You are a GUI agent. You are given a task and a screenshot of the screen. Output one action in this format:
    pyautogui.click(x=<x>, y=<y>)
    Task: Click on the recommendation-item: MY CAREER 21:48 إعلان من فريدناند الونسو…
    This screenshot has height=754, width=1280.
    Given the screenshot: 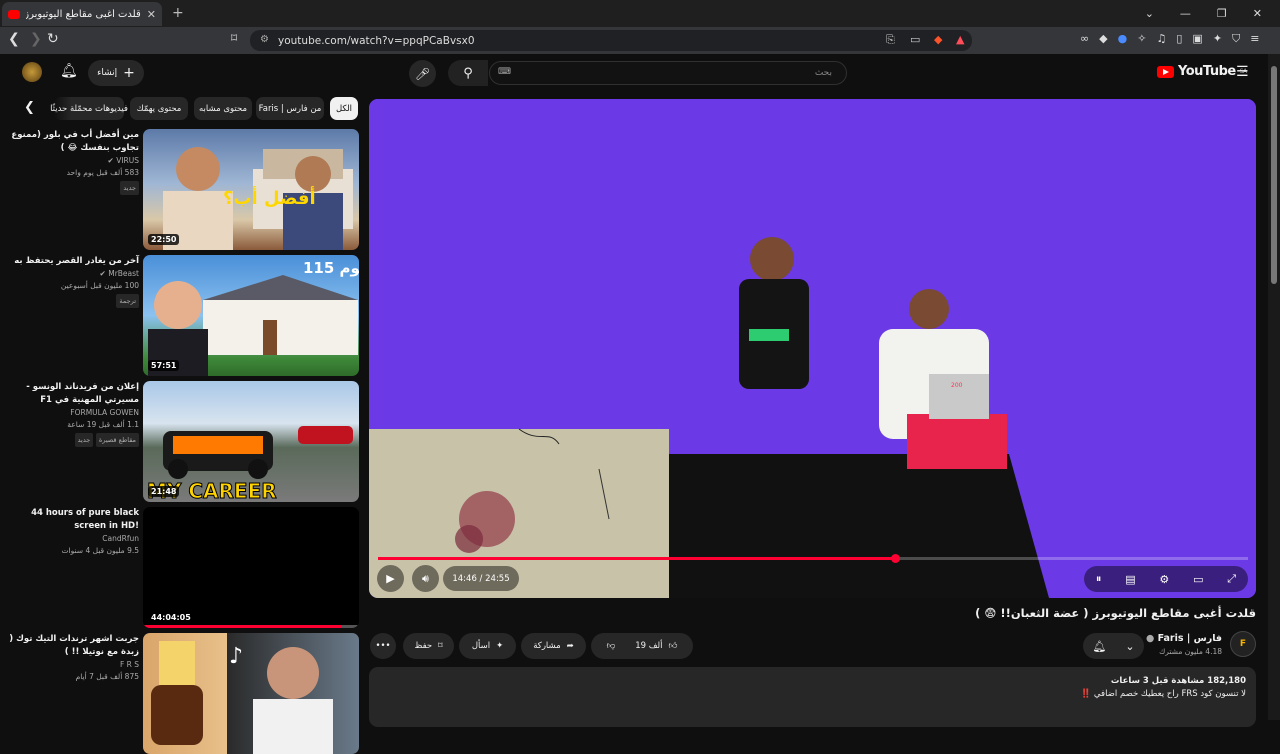 What is the action you would take?
    pyautogui.click(x=180, y=441)
    